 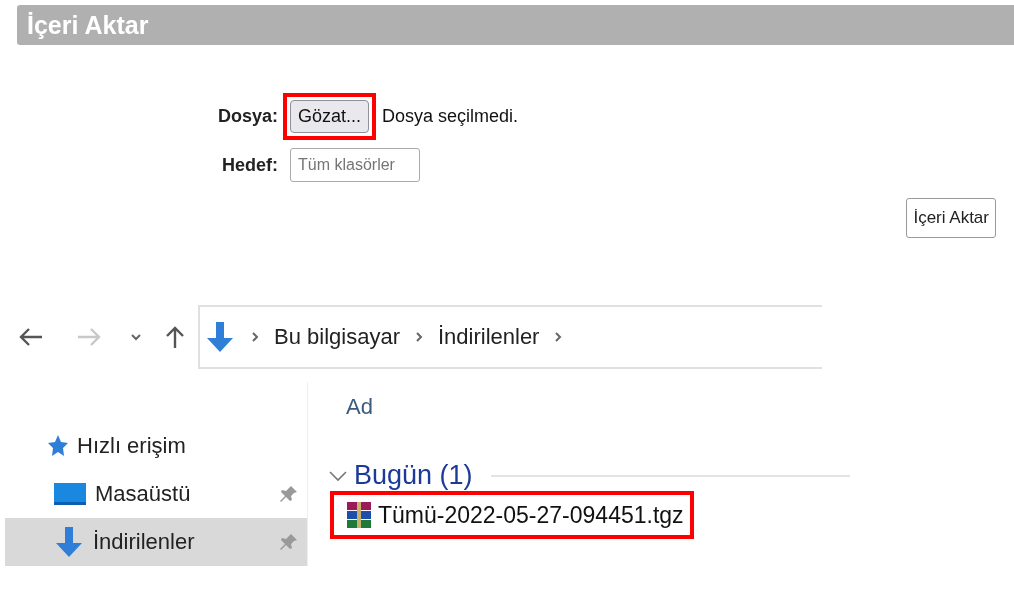 What do you see at coordinates (355, 165) in the screenshot?
I see `target-field: Tüm klasörler` at bounding box center [355, 165].